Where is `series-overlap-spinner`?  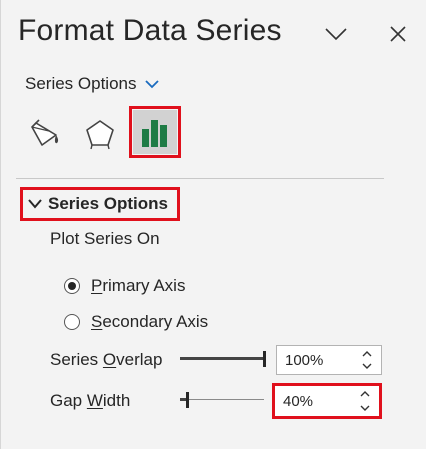
series-overlap-spinner is located at coordinates (329, 360).